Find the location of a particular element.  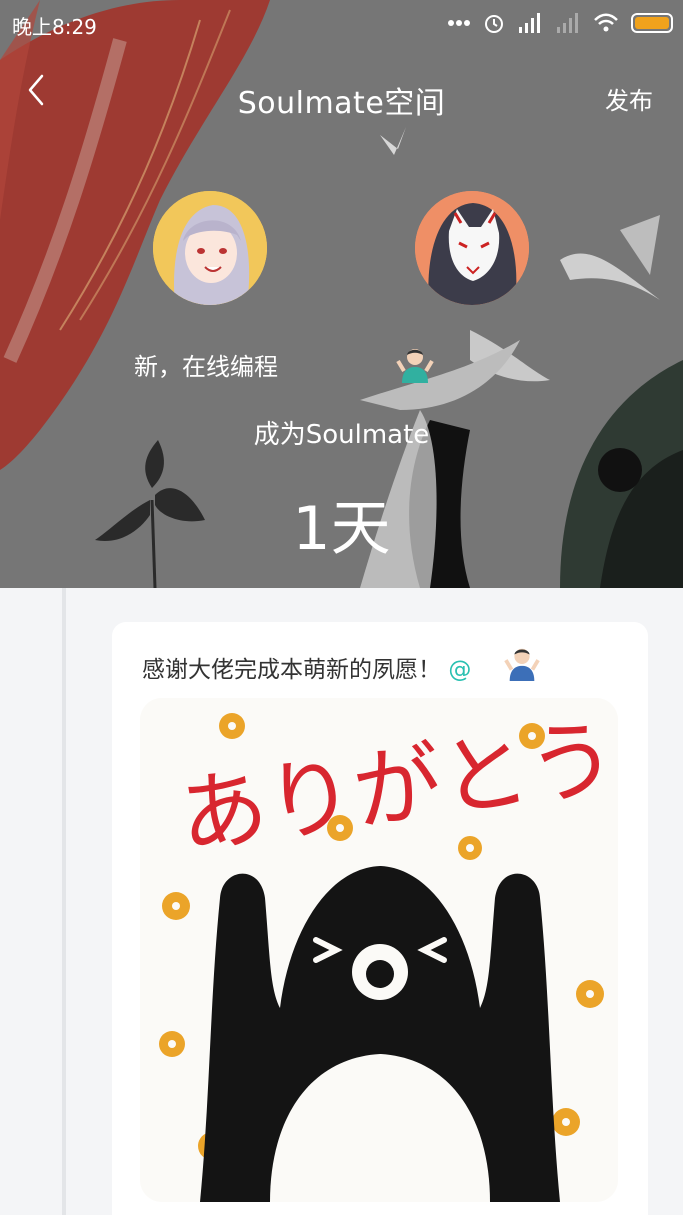

wifi-icon is located at coordinates (606, 22).